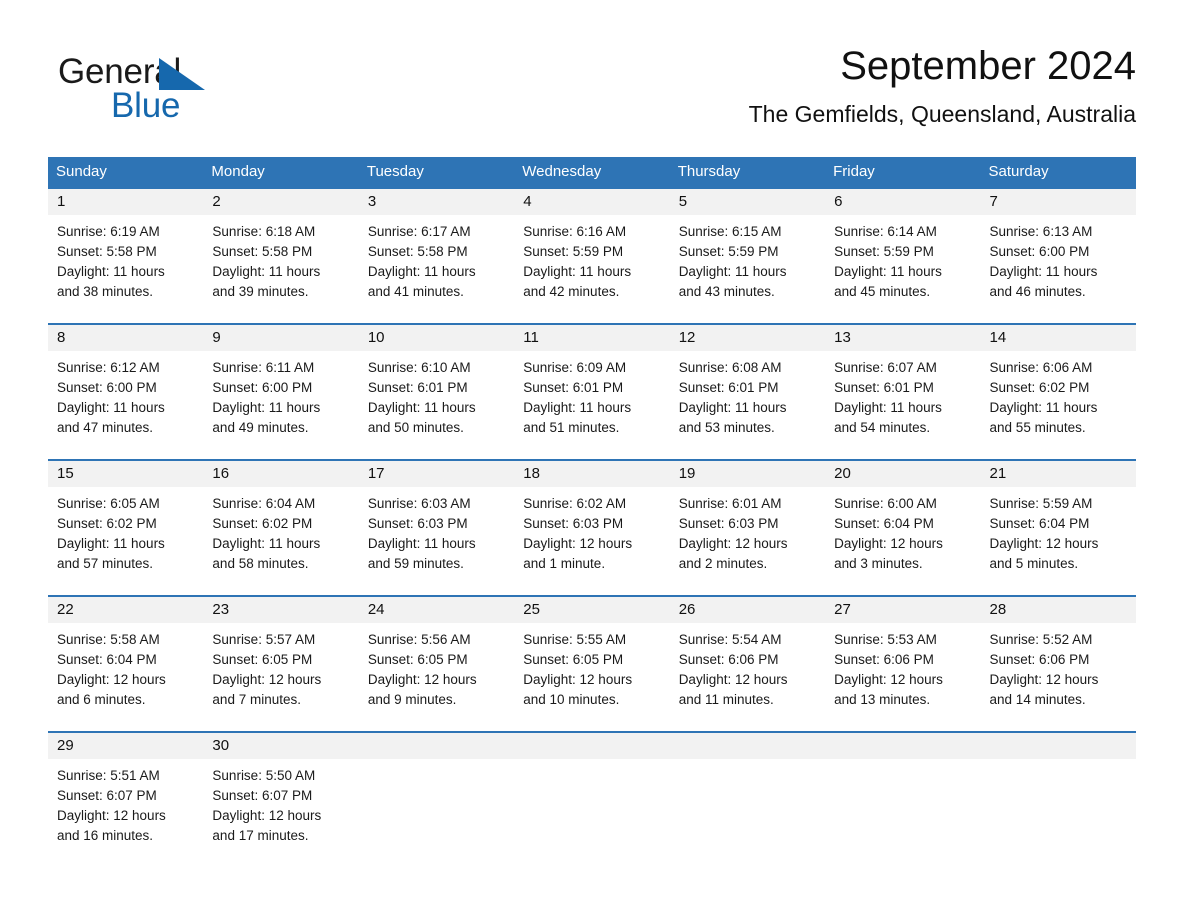 The height and width of the screenshot is (918, 1188). What do you see at coordinates (81, 171) in the screenshot?
I see `weekday-header-sunday: Sunday` at bounding box center [81, 171].